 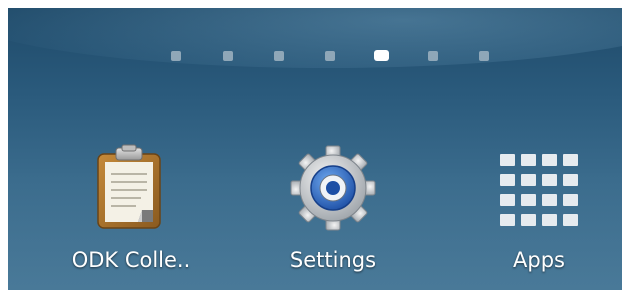 I want to click on app-settings: Settings, so click(x=333, y=207).